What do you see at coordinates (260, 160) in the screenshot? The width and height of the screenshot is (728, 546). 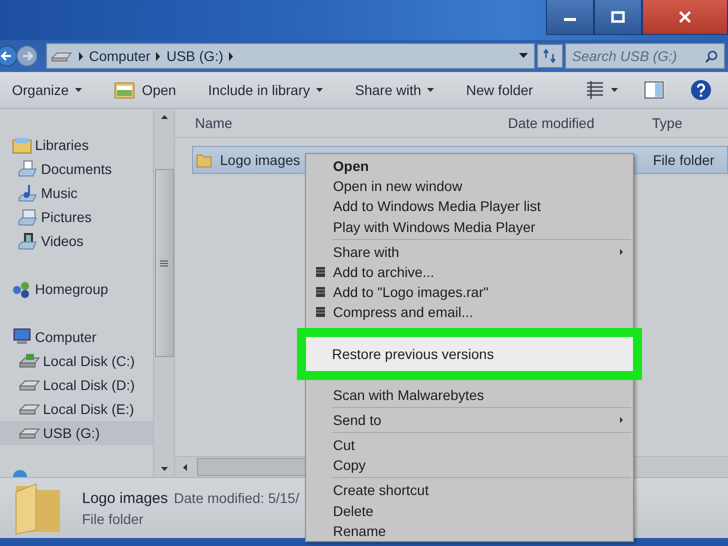 I see `file-name: Logo images` at bounding box center [260, 160].